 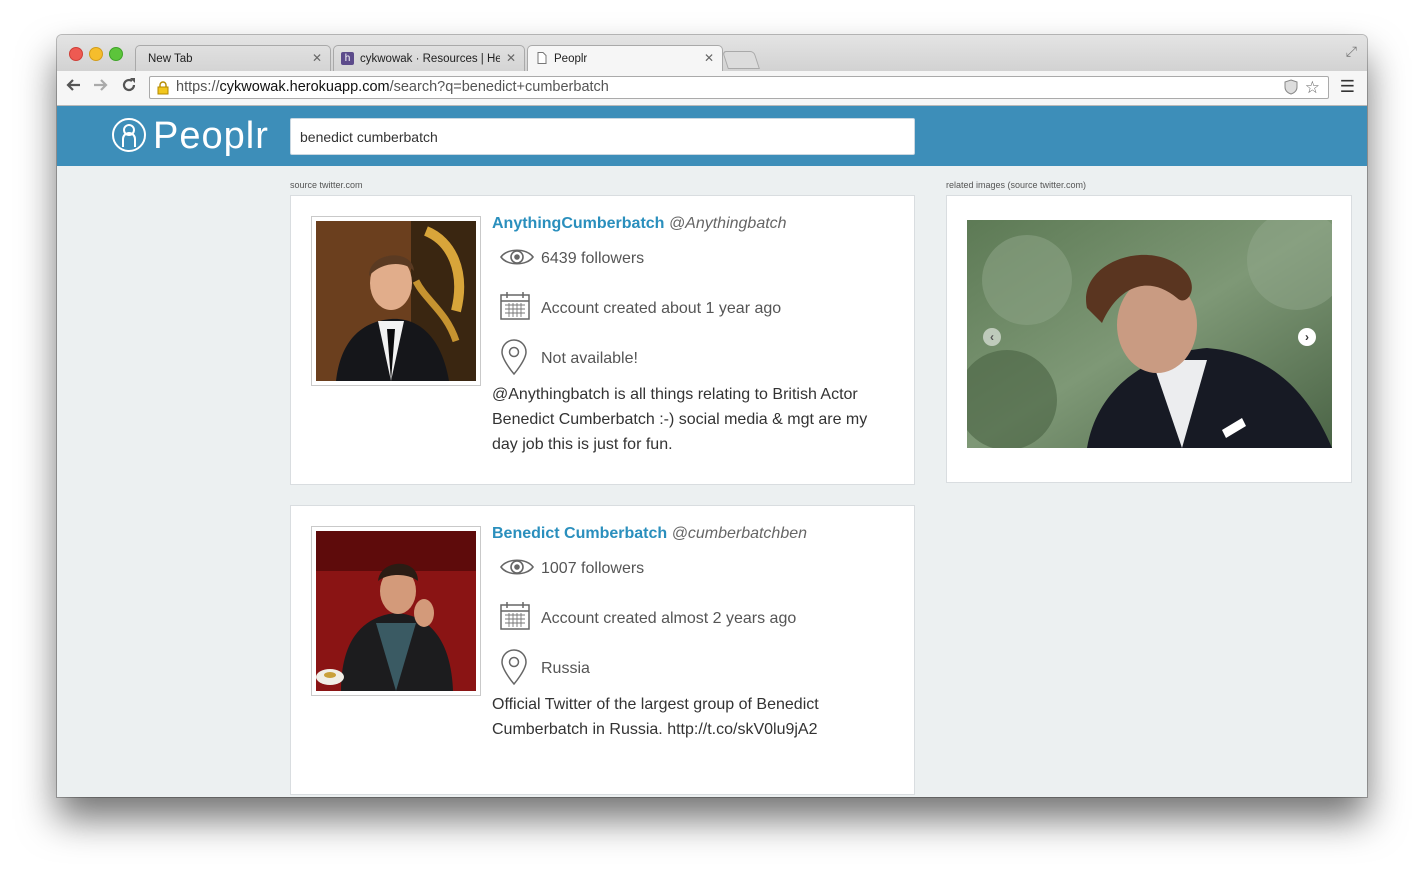 I want to click on user-handle: @cumberbatchben, so click(x=739, y=533).